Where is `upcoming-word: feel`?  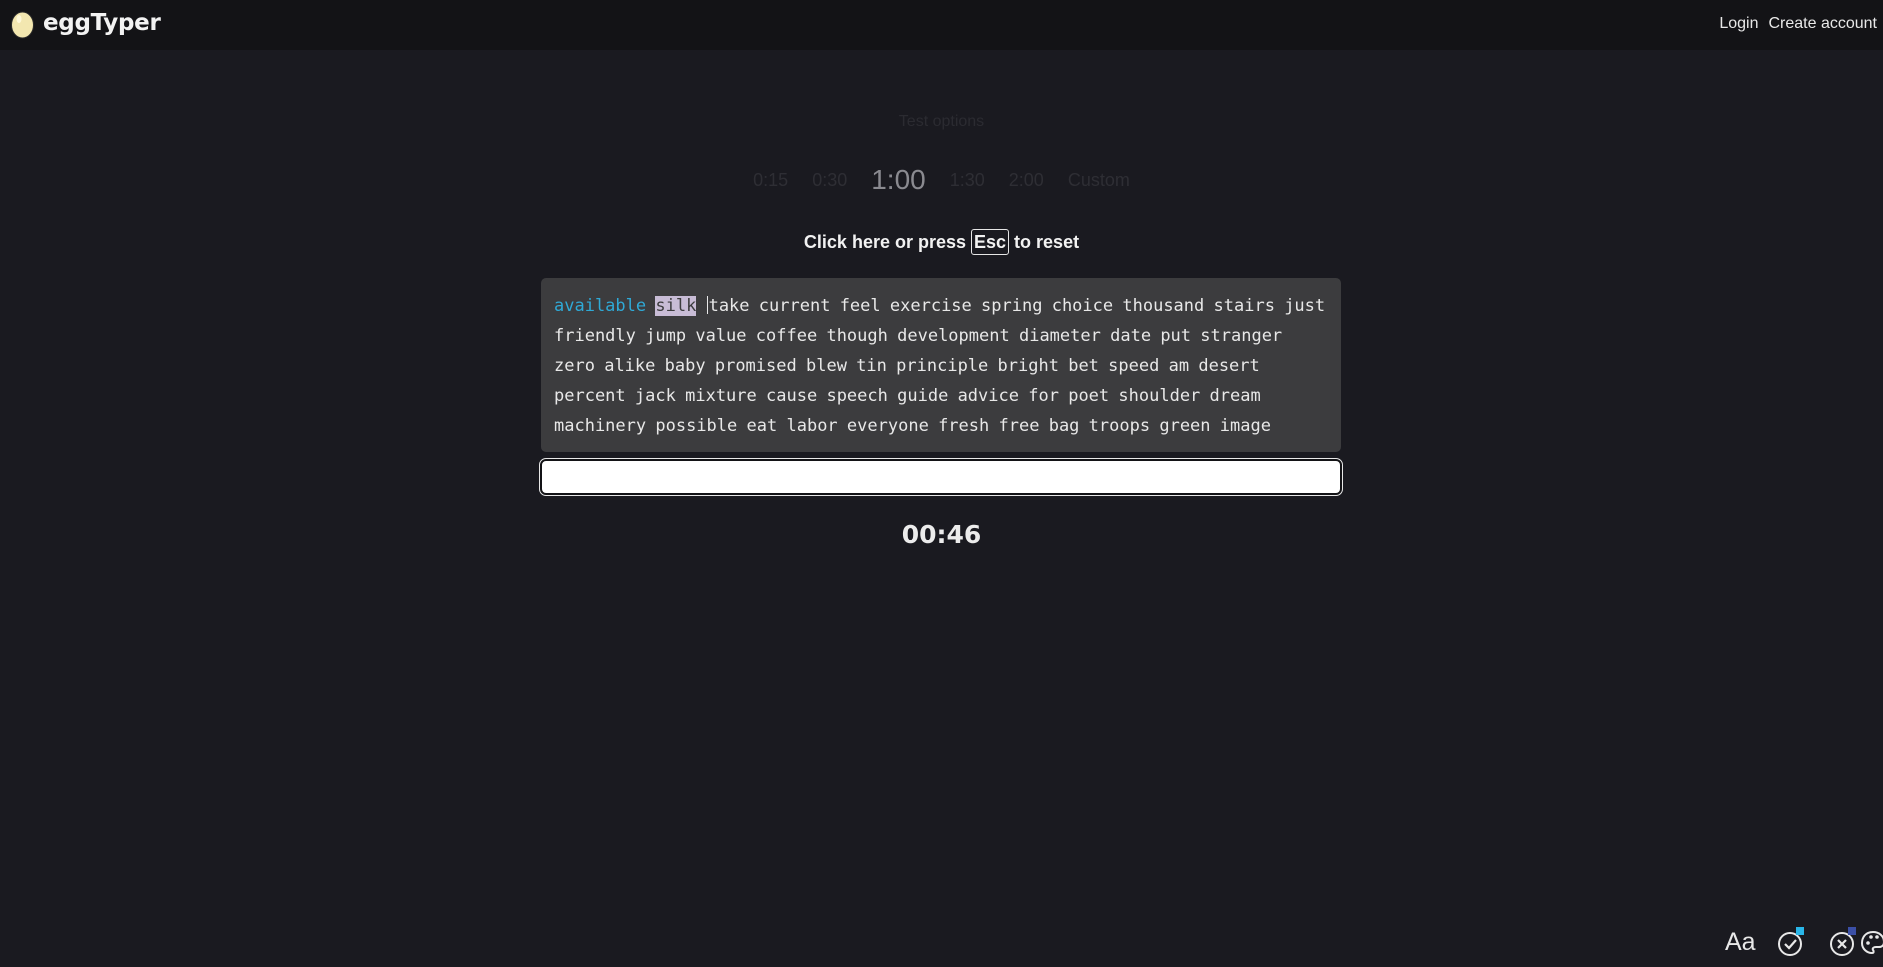
upcoming-word: feel is located at coordinates (860, 306).